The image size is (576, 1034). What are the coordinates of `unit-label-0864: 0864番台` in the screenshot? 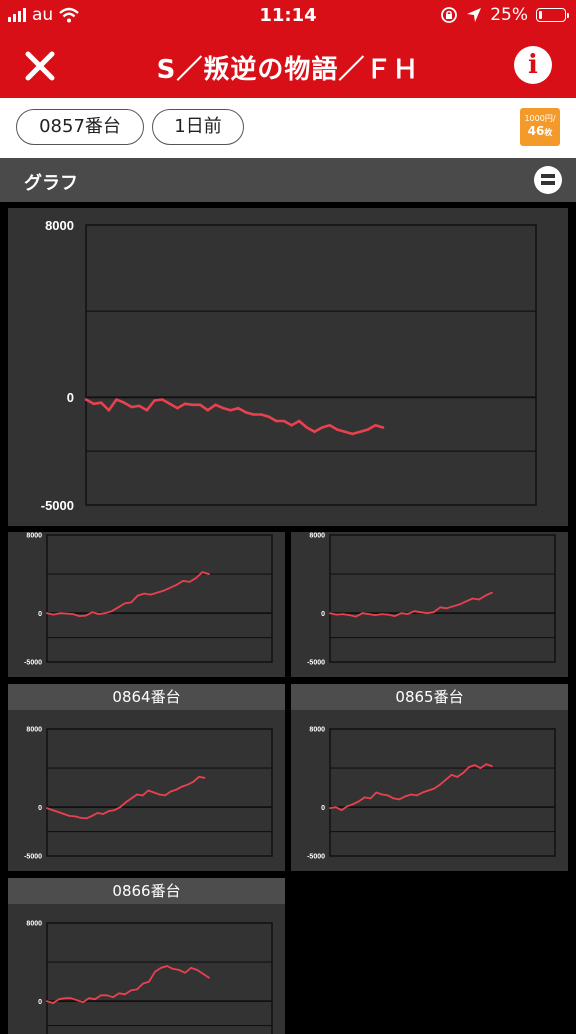 It's located at (146, 697).